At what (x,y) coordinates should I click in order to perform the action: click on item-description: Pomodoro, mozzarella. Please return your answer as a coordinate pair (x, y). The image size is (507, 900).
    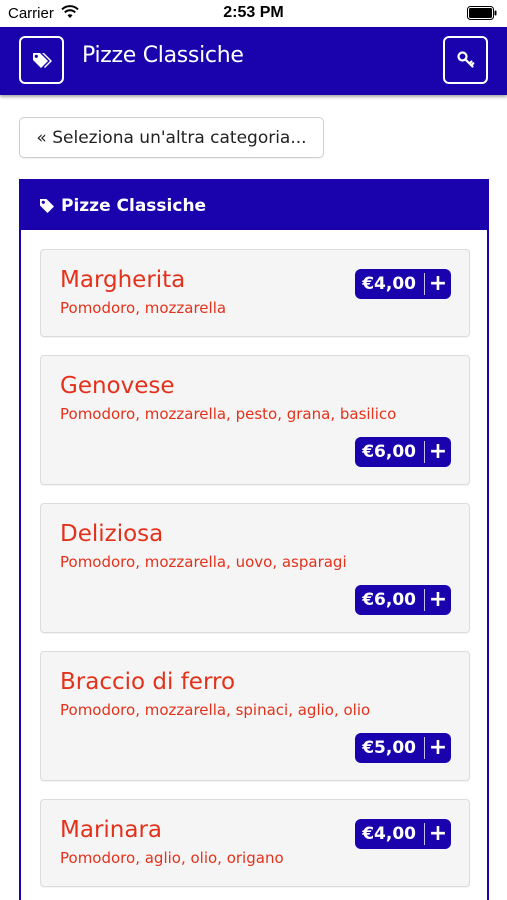
    Looking at the image, I should click on (143, 308).